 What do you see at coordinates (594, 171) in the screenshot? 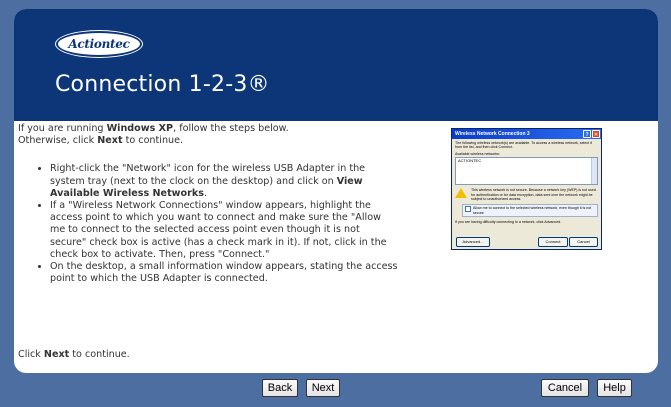
I see `dialog-scrollbar` at bounding box center [594, 171].